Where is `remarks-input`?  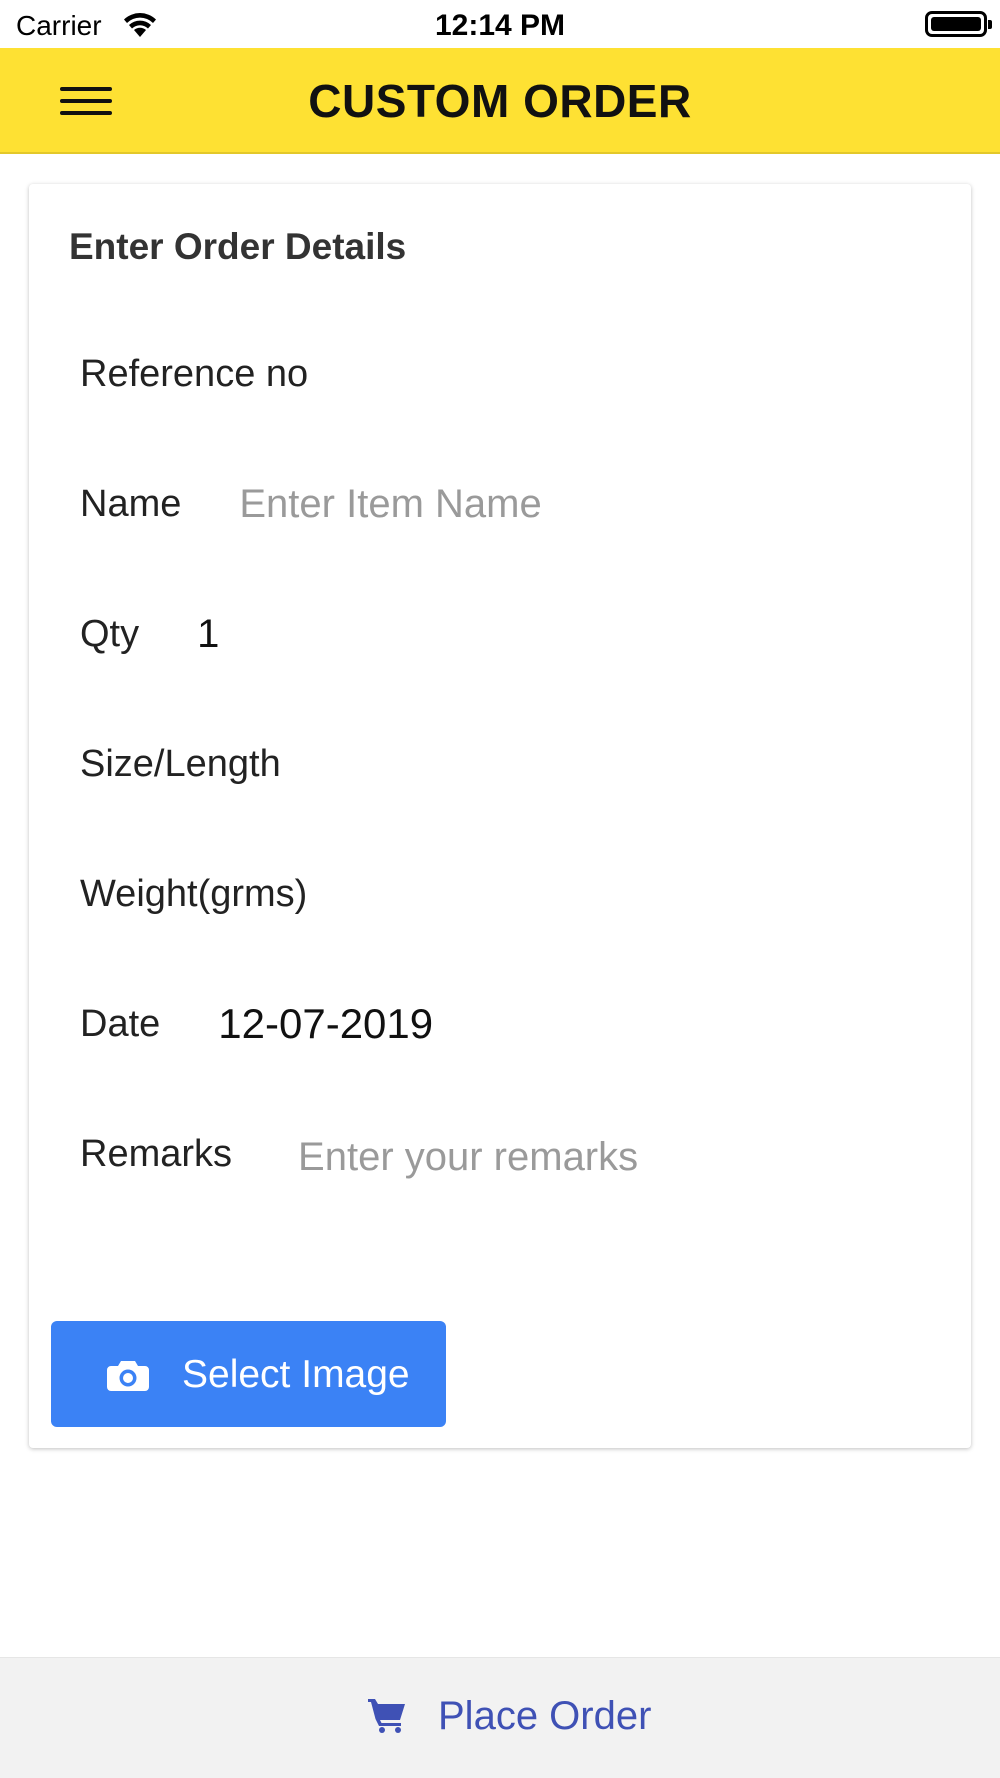
remarks-input is located at coordinates (619, 1157).